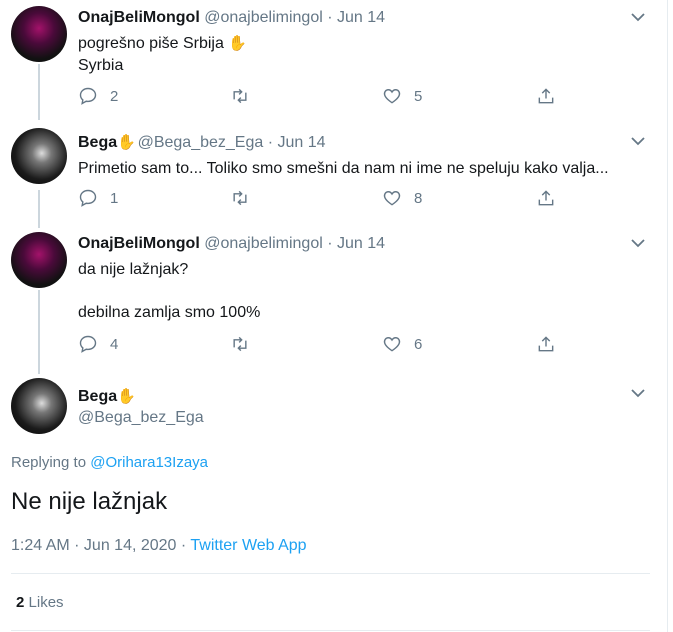 The width and height of the screenshot is (673, 632). What do you see at coordinates (402, 198) in the screenshot?
I see `like-button: 8` at bounding box center [402, 198].